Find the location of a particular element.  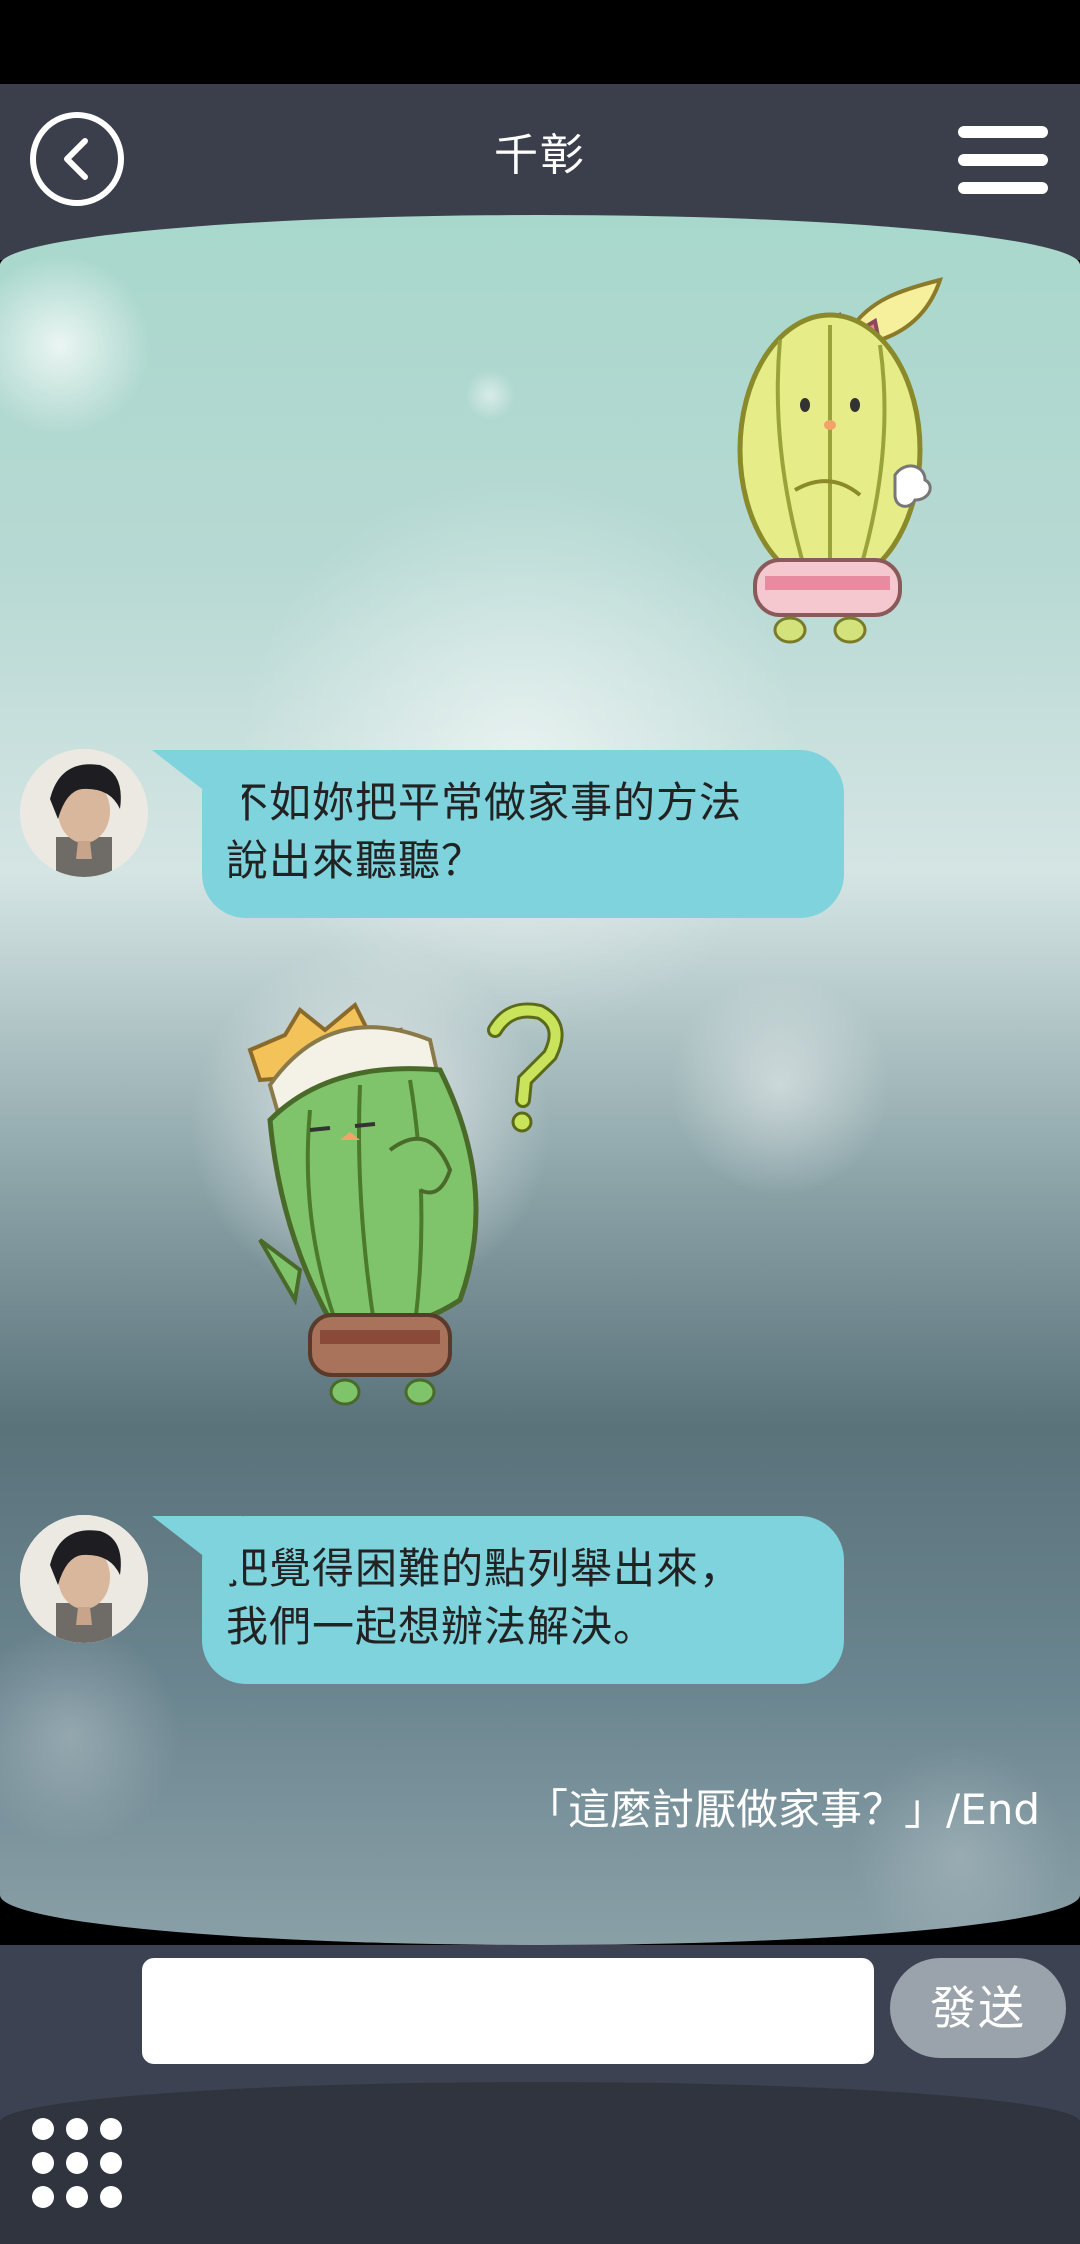

message-line: 不如妳把平常做家事的方法 is located at coordinates (484, 802).